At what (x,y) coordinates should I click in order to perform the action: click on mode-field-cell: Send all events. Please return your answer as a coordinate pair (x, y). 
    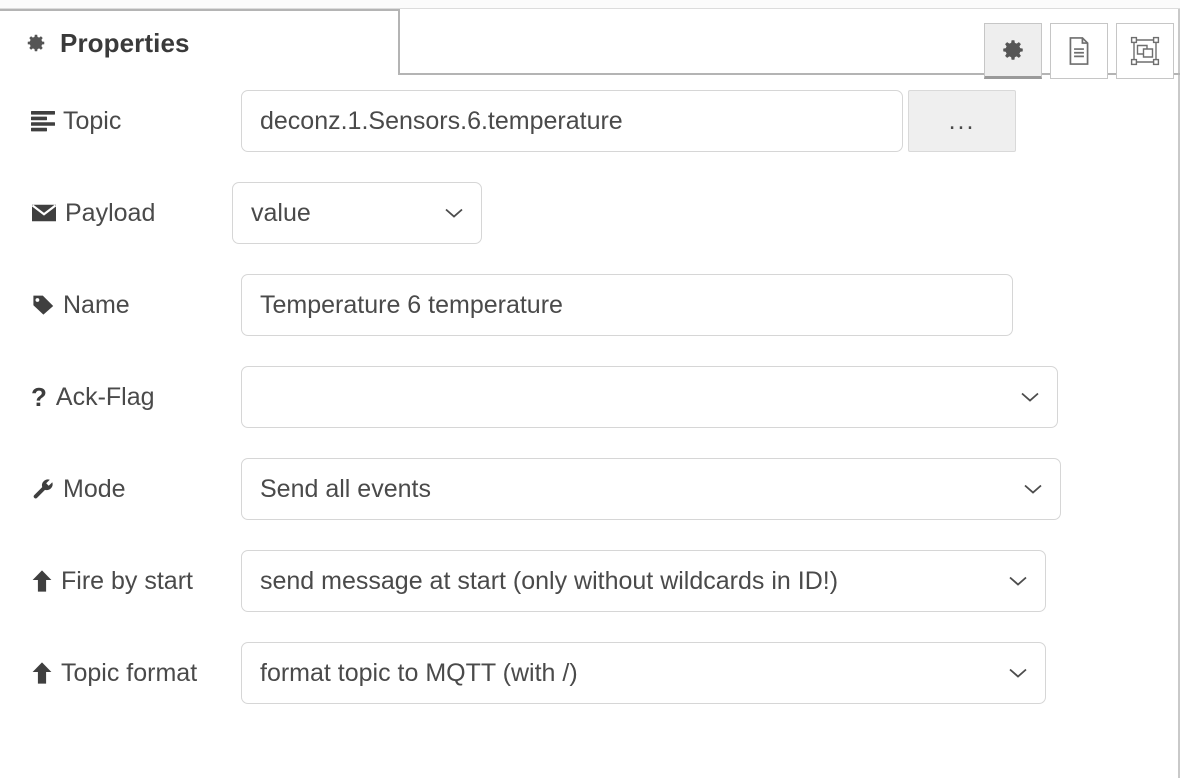
    Looking at the image, I should click on (651, 489).